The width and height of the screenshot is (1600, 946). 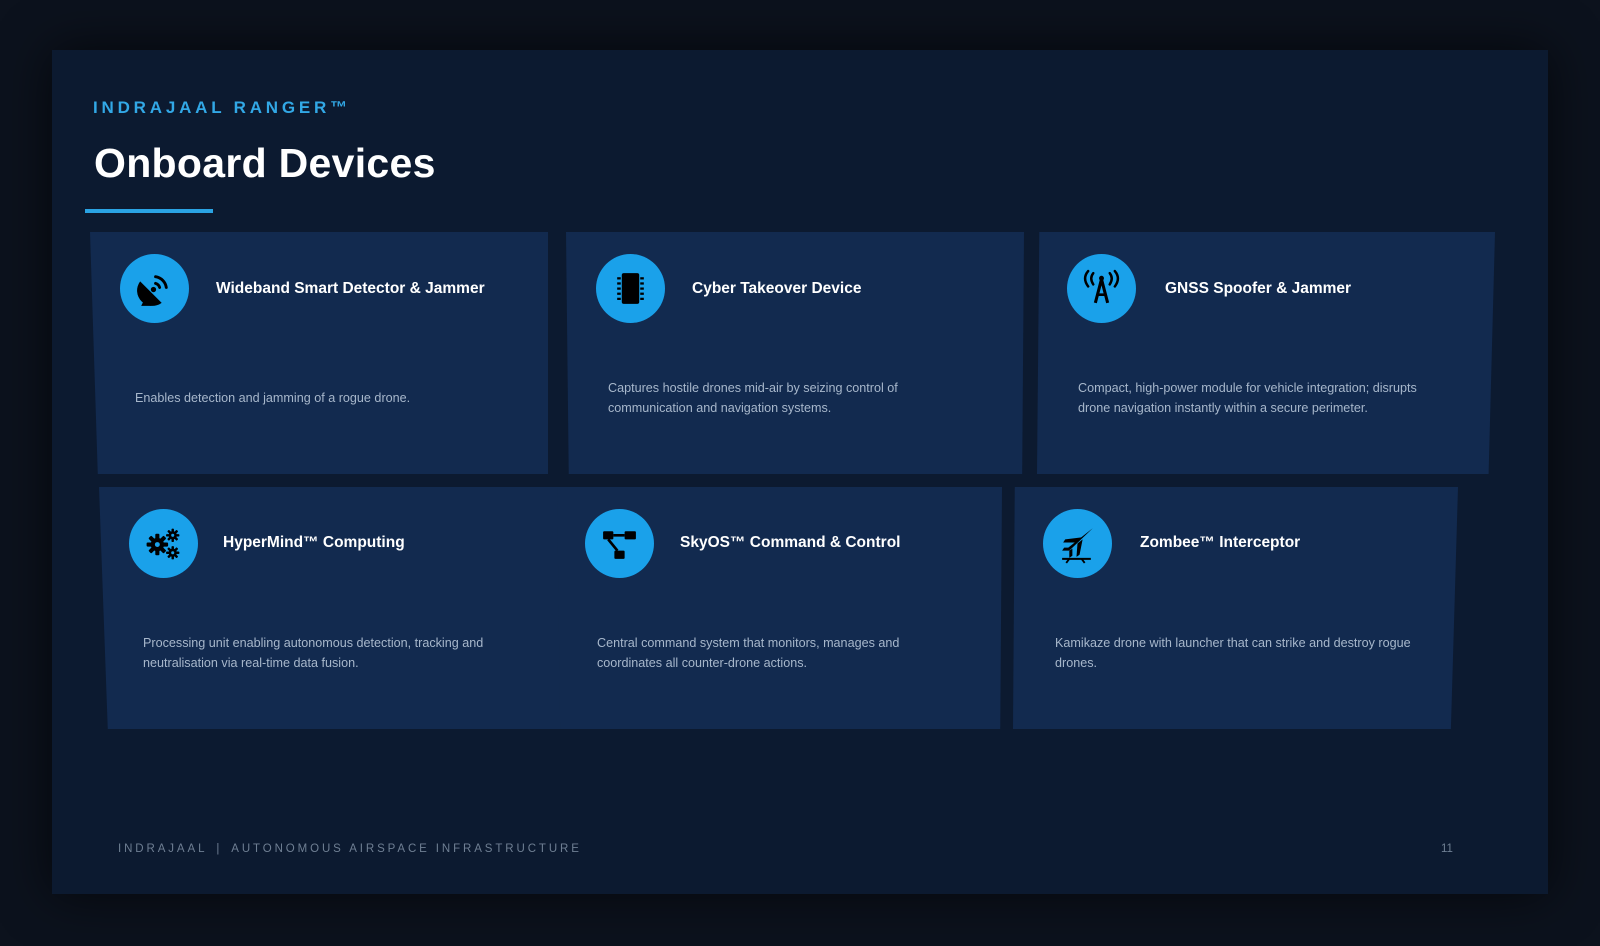 What do you see at coordinates (350, 288) in the screenshot?
I see `device-card-title: Wideband Smart Detector & Jammer` at bounding box center [350, 288].